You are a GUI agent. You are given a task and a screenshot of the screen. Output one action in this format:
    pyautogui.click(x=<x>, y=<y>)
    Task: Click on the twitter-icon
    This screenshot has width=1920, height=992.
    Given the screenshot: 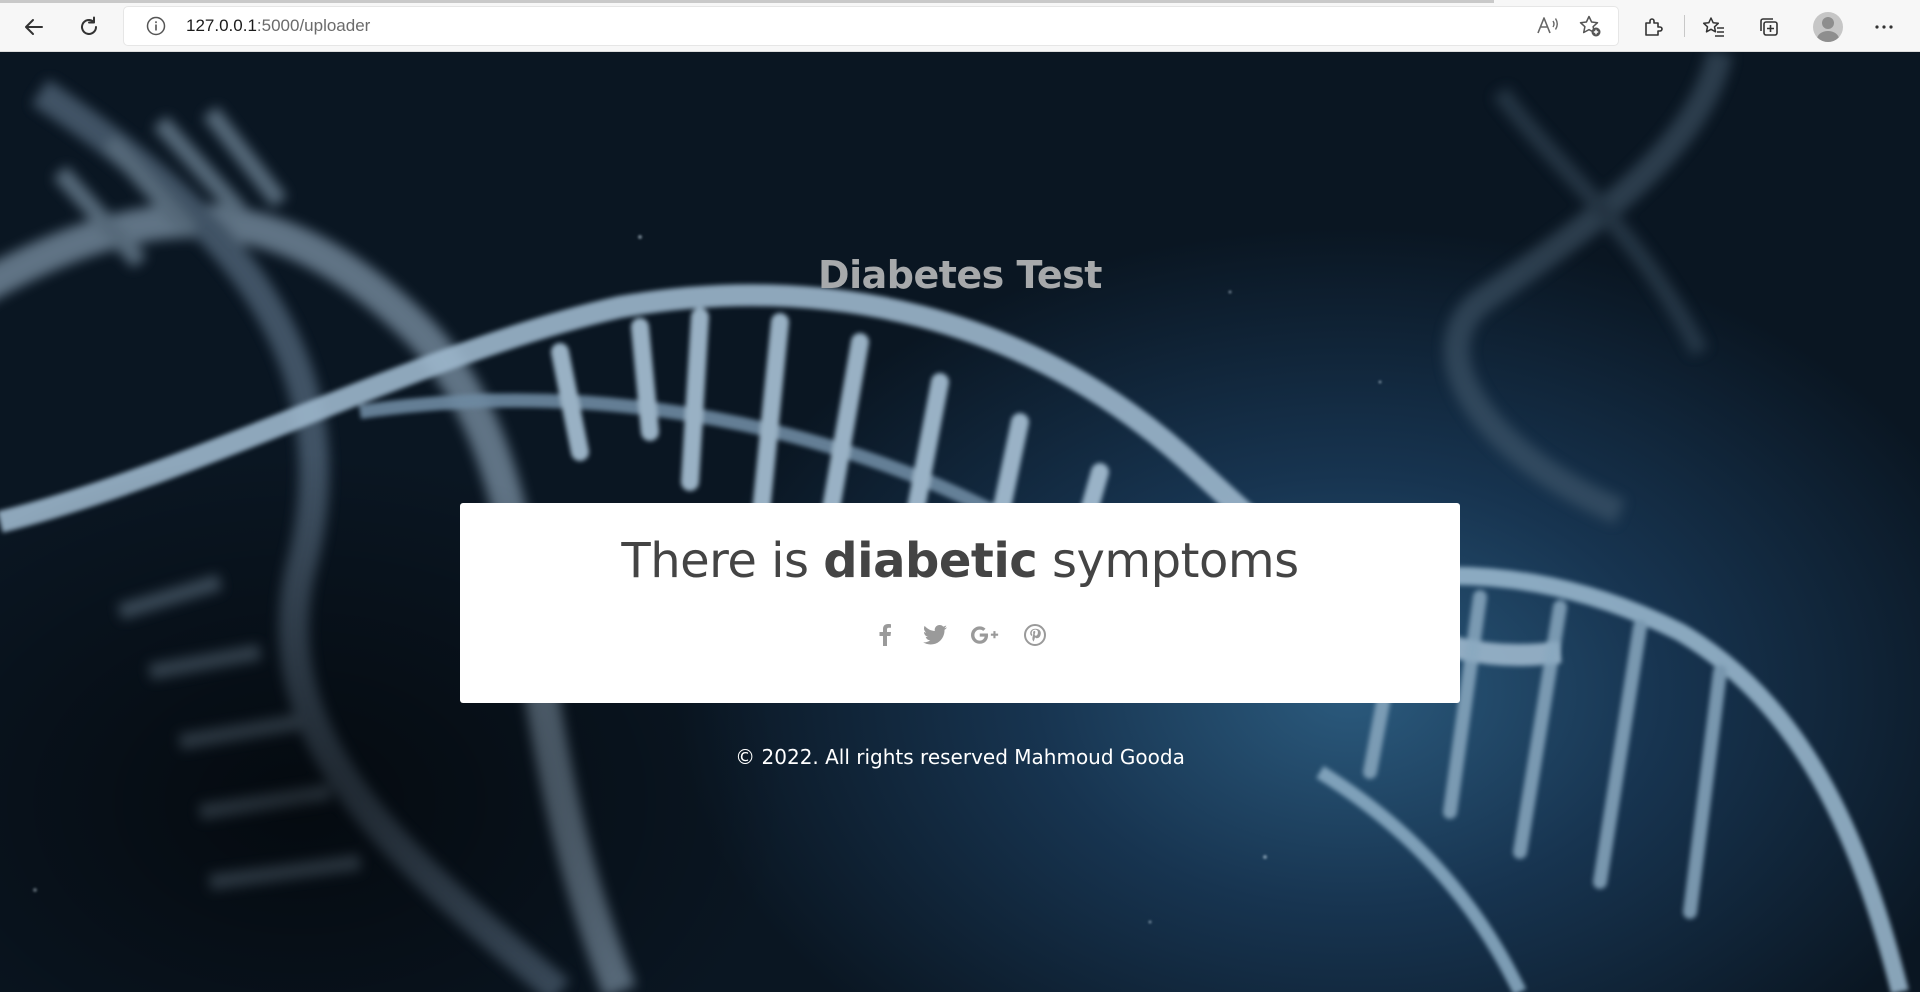 What is the action you would take?
    pyautogui.click(x=935, y=635)
    